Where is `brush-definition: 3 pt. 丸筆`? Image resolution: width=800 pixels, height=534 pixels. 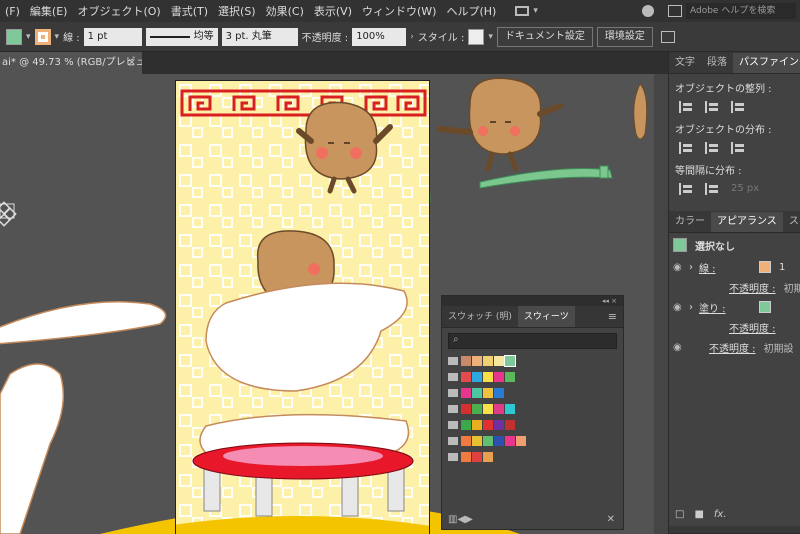 brush-definition: 3 pt. 丸筆 is located at coordinates (259, 36).